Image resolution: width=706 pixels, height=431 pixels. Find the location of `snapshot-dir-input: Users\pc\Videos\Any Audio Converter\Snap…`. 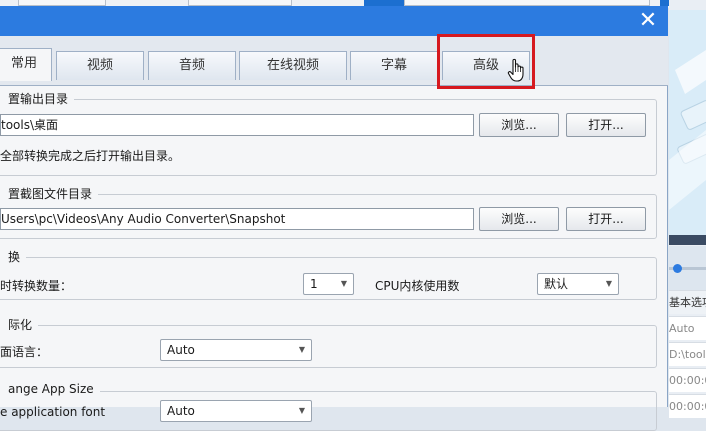

snapshot-dir-input: Users\pc\Videos\Any Audio Converter\Snap… is located at coordinates (237, 219).